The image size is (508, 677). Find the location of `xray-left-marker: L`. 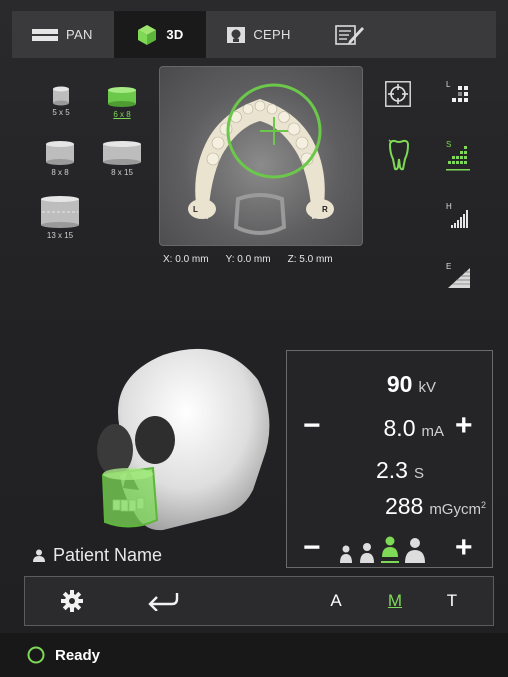

xray-left-marker: L is located at coordinates (195, 209).